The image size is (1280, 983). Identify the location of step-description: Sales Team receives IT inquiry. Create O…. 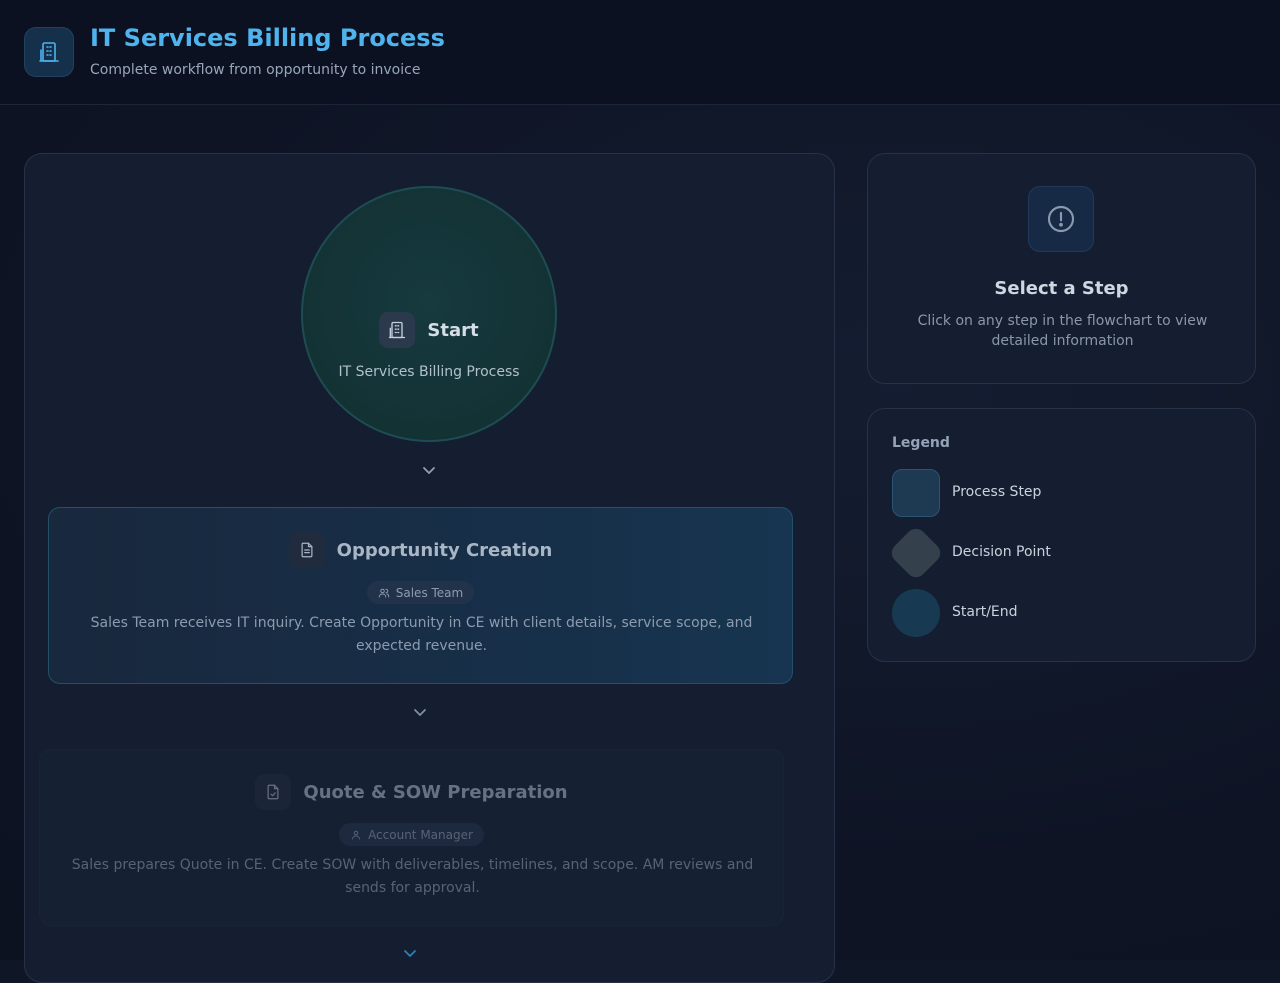
(421, 634).